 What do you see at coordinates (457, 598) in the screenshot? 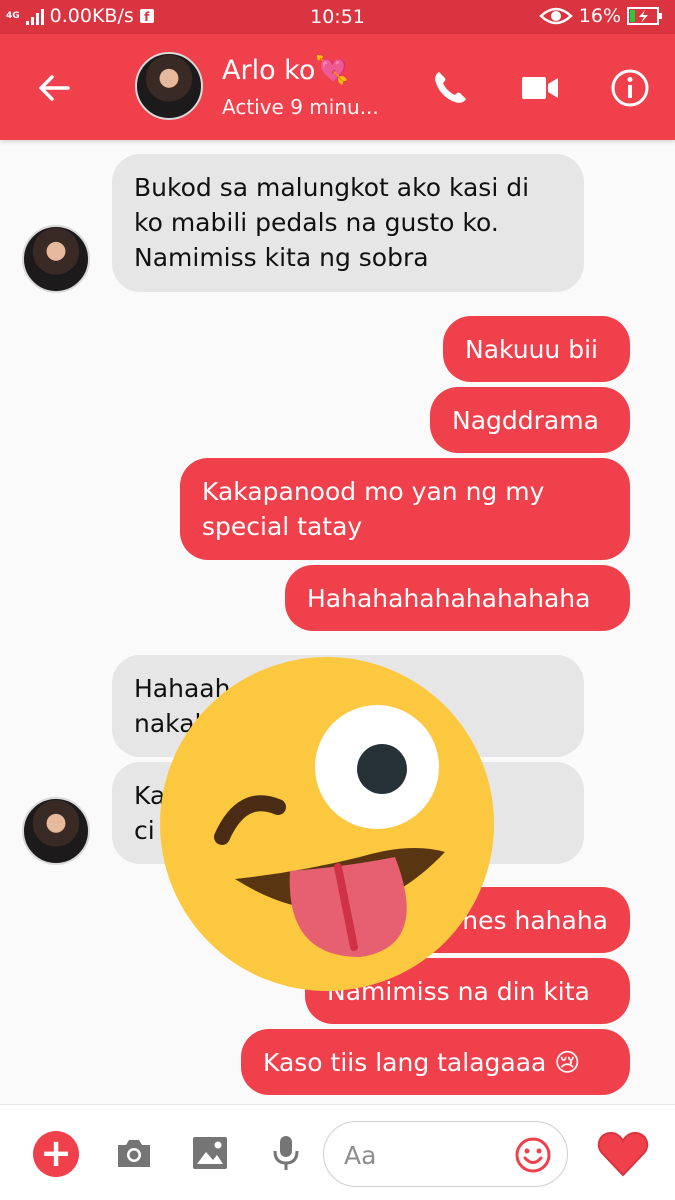
I see `message-bubble-outgoing: Hahahahahahahahaha` at bounding box center [457, 598].